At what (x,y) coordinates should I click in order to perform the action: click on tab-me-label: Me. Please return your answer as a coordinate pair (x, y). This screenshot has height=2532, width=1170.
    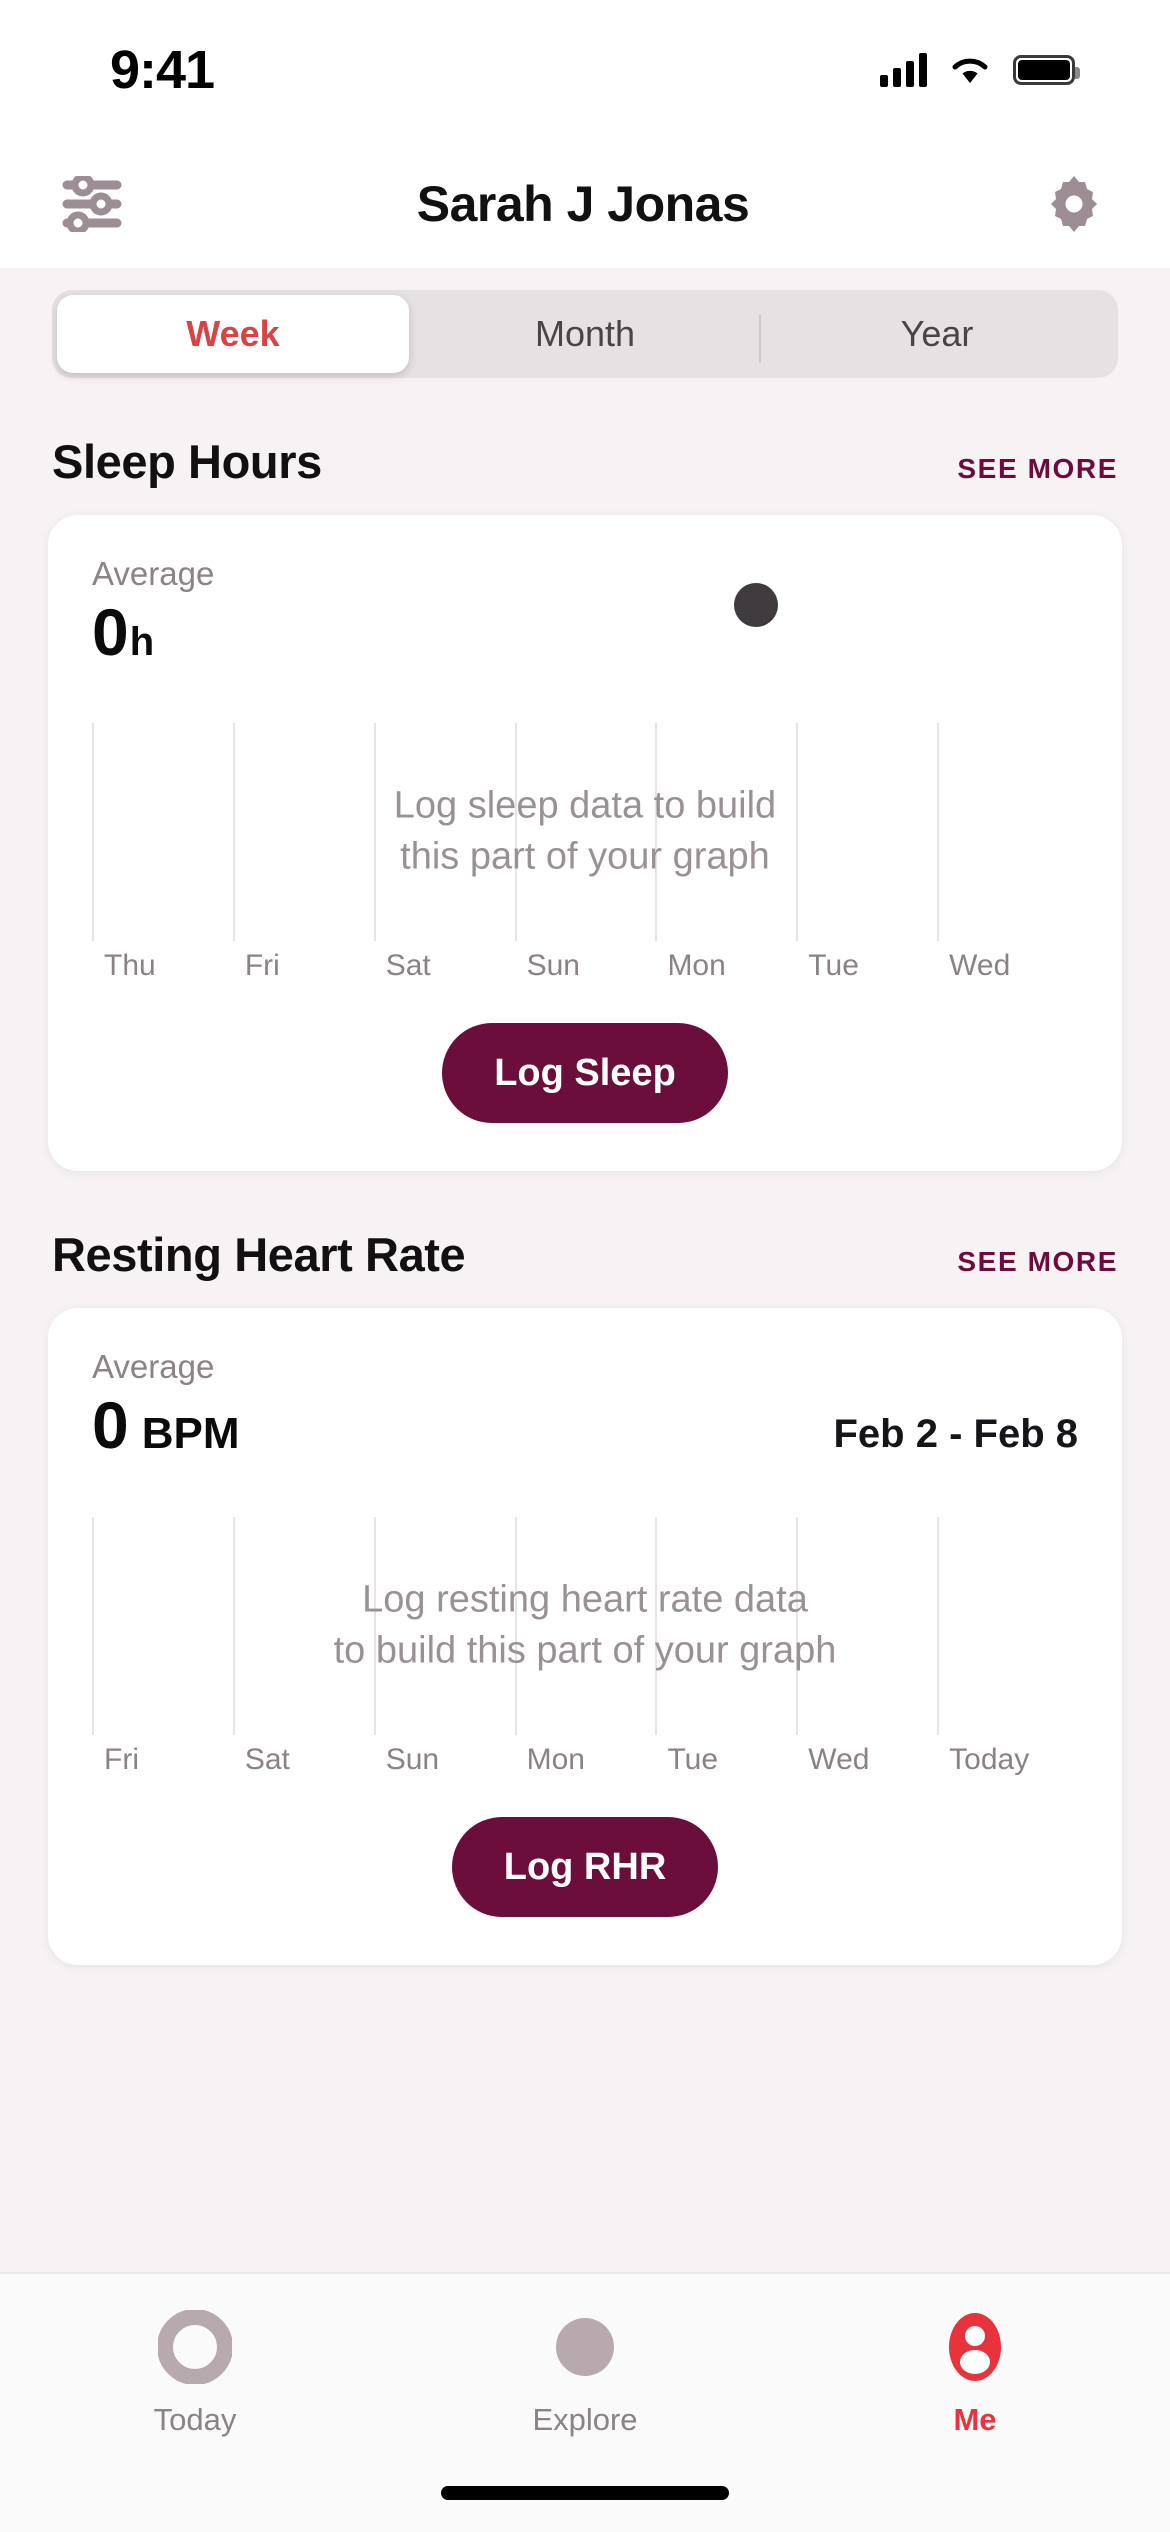
    Looking at the image, I should click on (975, 2419).